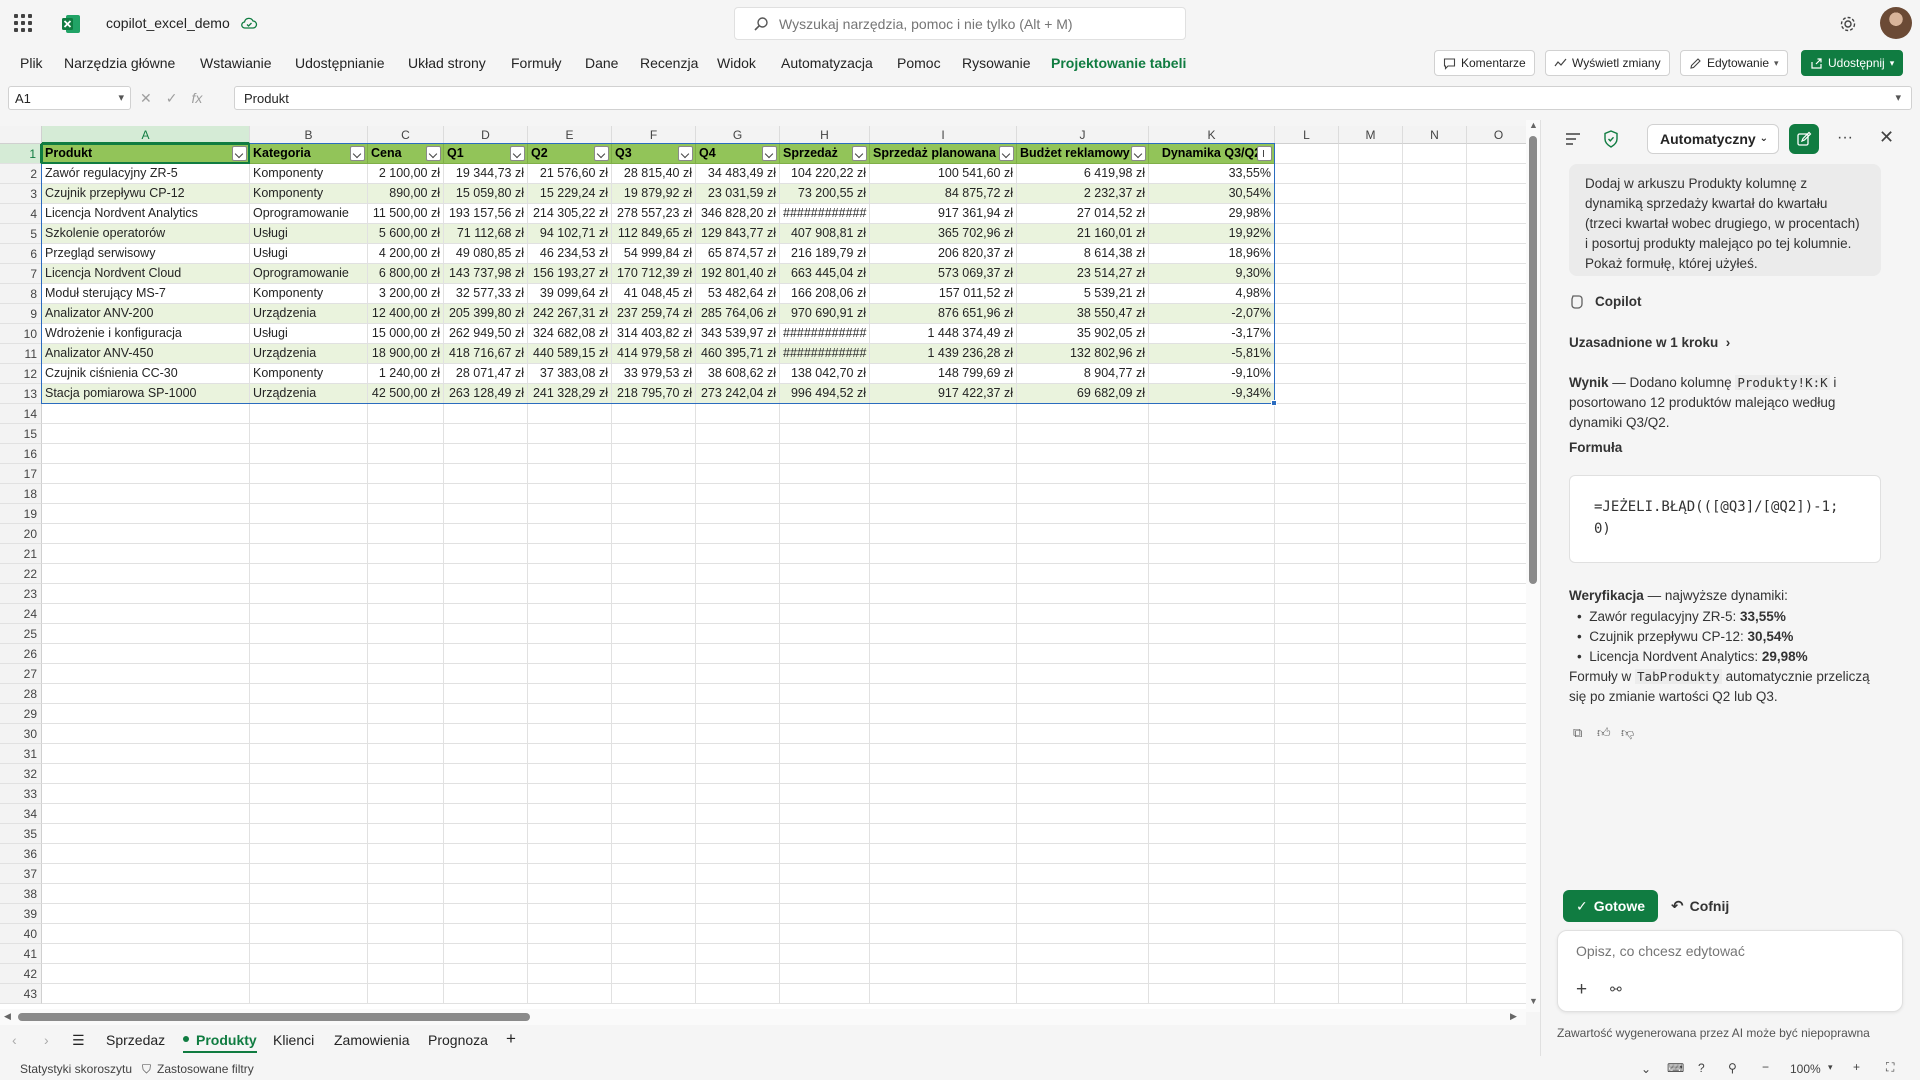 The image size is (1920, 1080). What do you see at coordinates (293, 1040) in the screenshot?
I see `tab-klienci: Klienci` at bounding box center [293, 1040].